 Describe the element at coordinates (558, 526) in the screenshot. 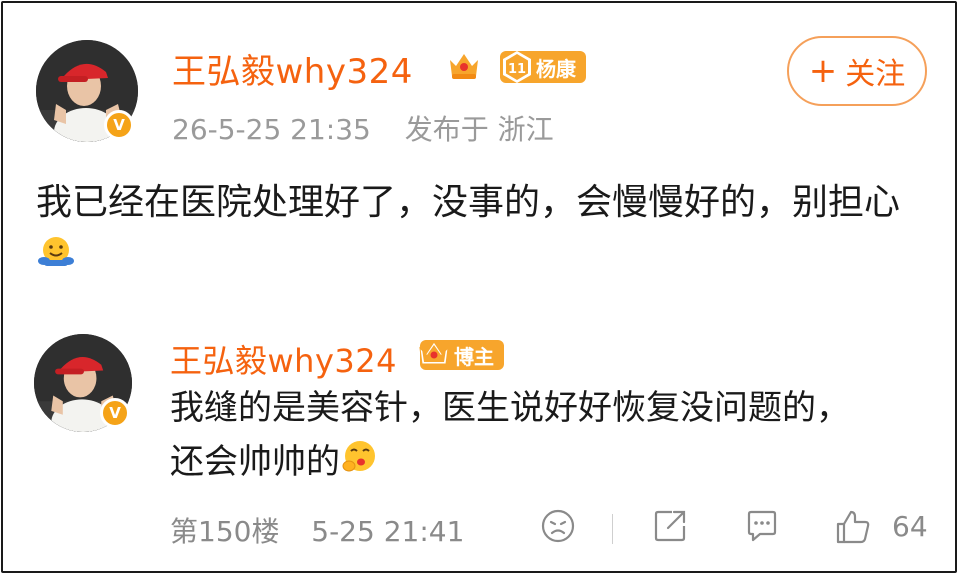

I see `dislike-icon` at that location.